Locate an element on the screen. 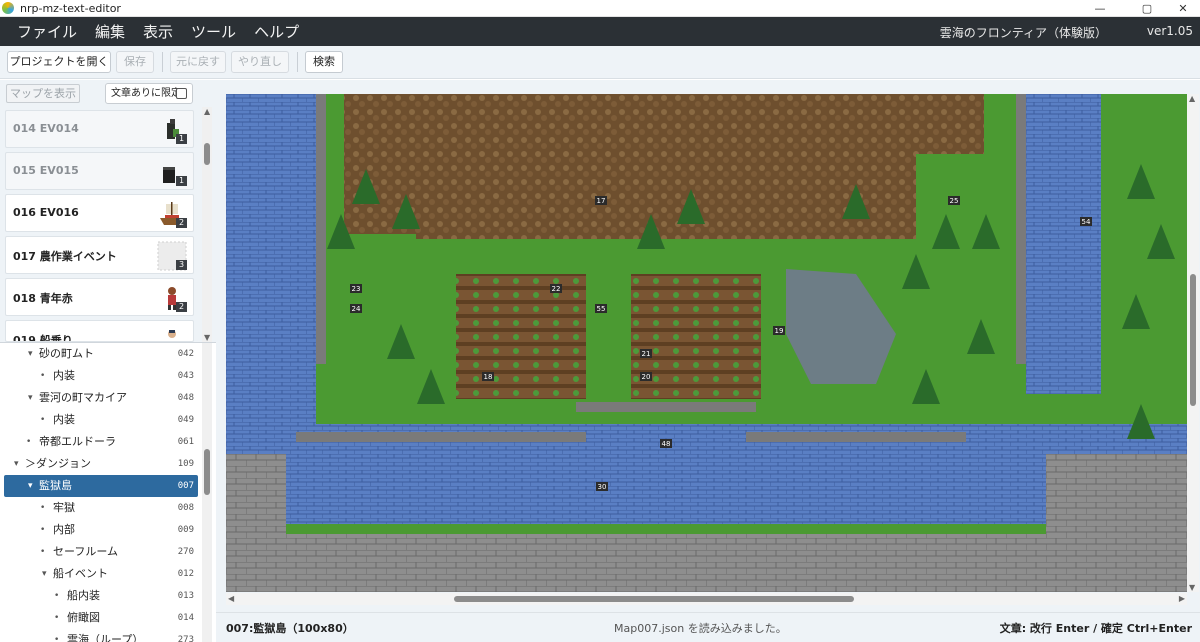 The height and width of the screenshot is (642, 1200). map-id: 012 is located at coordinates (185, 574).